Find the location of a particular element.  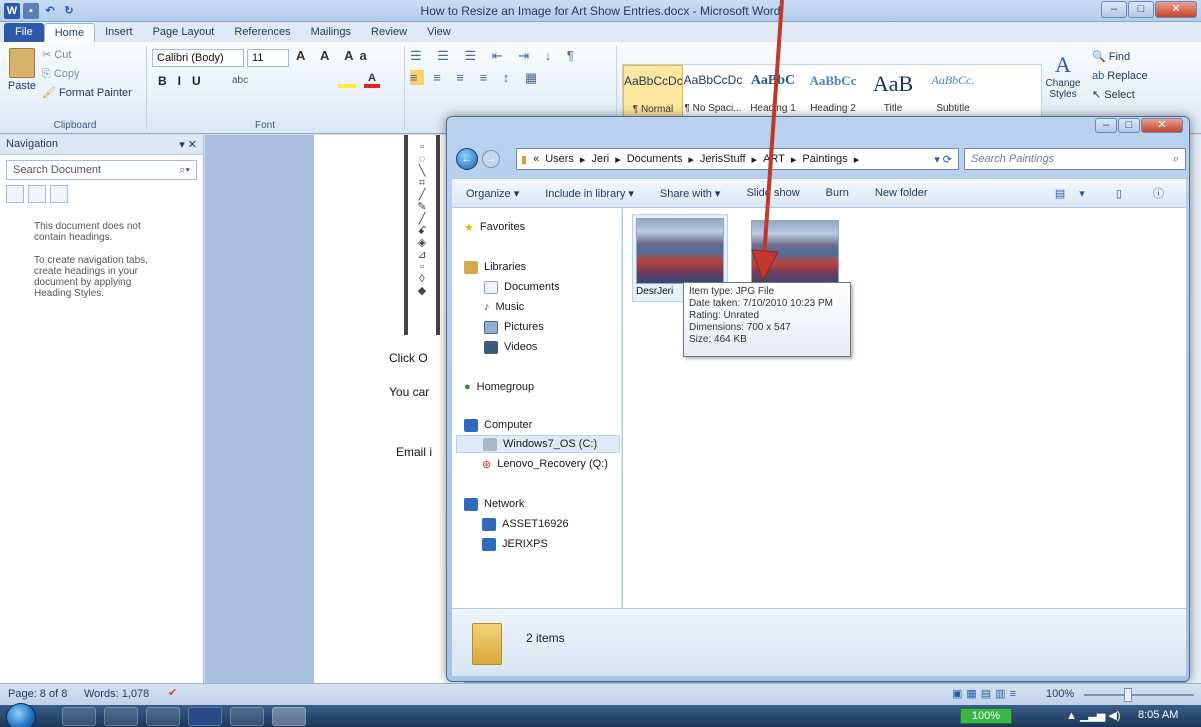

page-count: Page: 8 of 8 is located at coordinates (37, 694).